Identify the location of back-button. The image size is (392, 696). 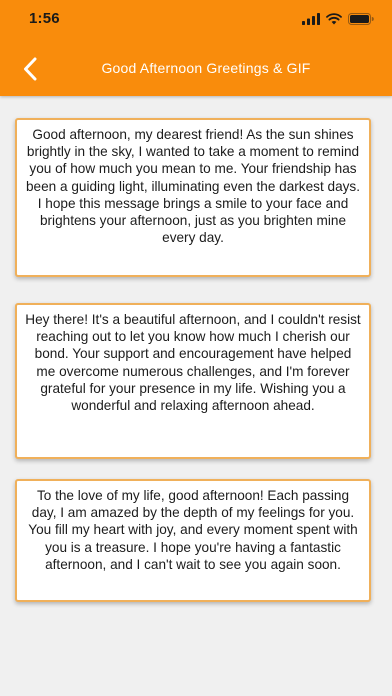
(30, 69).